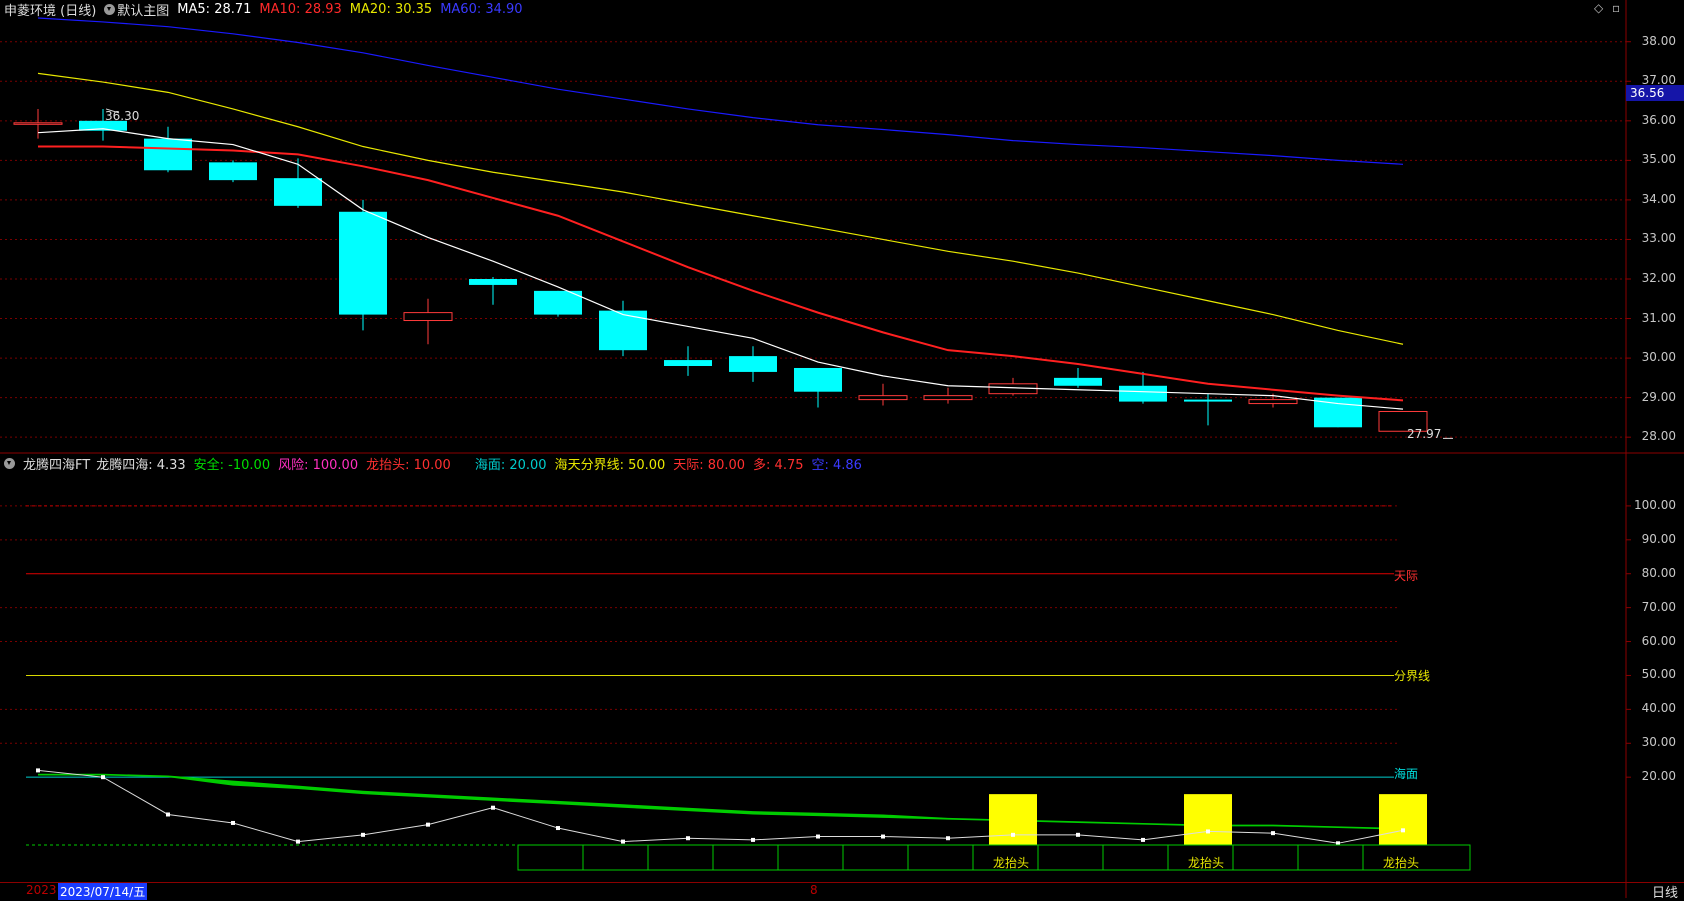 This screenshot has width=1684, height=901. Describe the element at coordinates (1658, 742) in the screenshot. I see `indicator-tick-label: 30.00` at that location.